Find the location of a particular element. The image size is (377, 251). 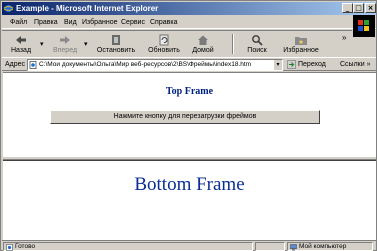

stop-button: Остановить is located at coordinates (116, 45).